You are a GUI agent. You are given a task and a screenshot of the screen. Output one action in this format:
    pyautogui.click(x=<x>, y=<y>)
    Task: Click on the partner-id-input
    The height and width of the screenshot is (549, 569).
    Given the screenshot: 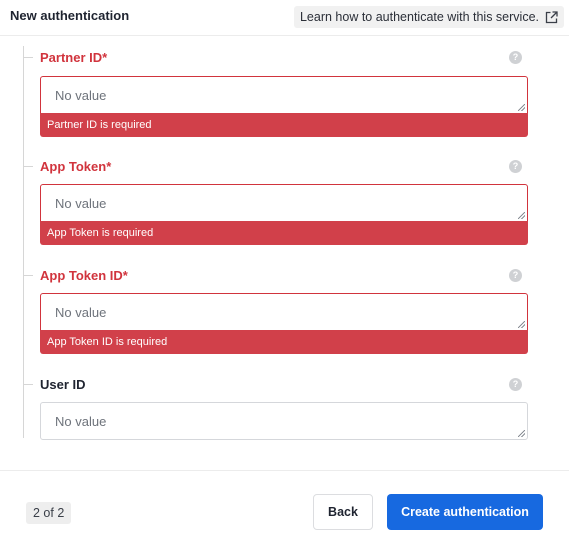 What is the action you would take?
    pyautogui.click(x=284, y=95)
    